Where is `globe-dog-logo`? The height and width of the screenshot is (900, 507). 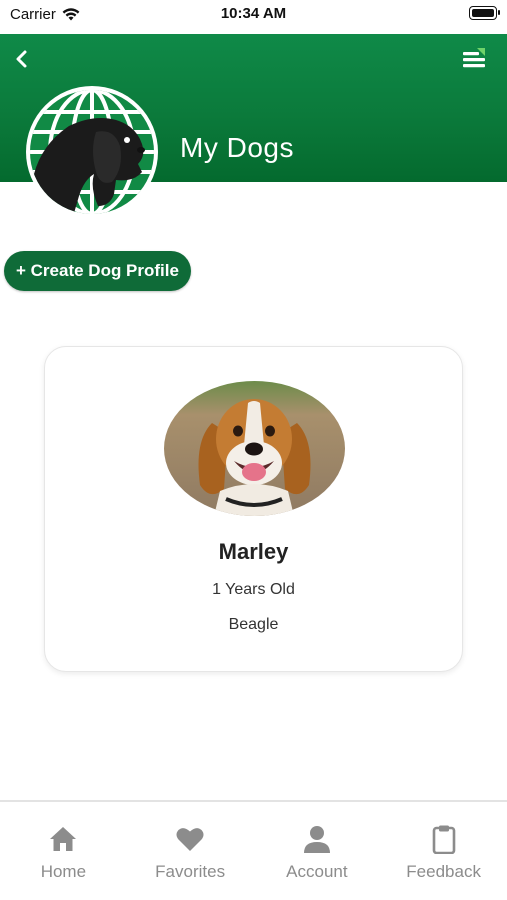
globe-dog-logo is located at coordinates (92, 152).